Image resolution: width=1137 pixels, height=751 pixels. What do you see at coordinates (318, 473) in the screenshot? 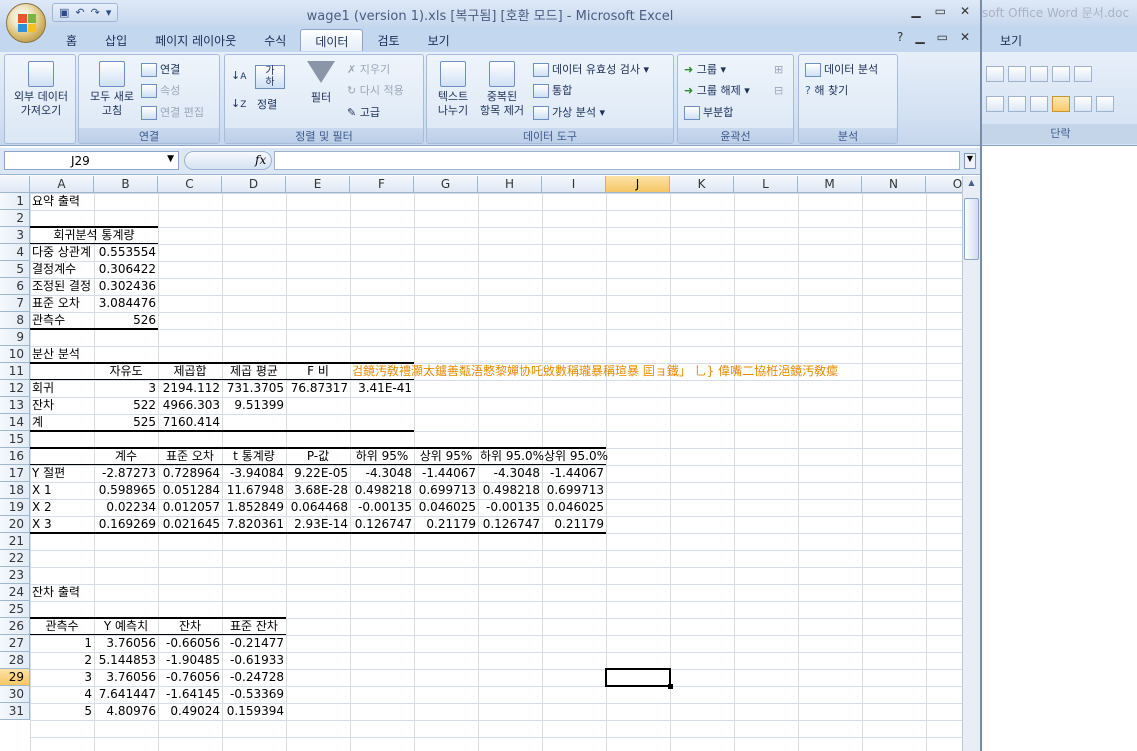
I see `coef-value: 9.22E-05` at bounding box center [318, 473].